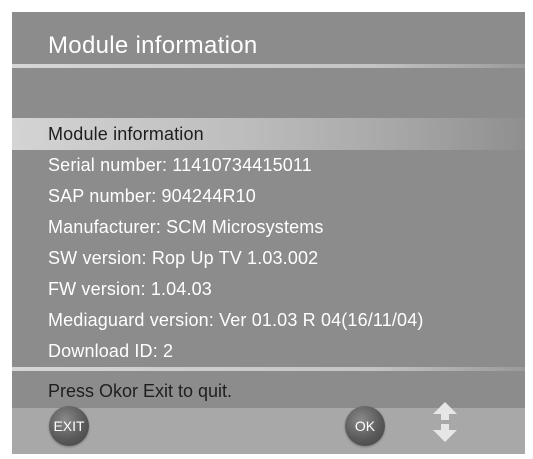 This screenshot has width=533, height=459. What do you see at coordinates (126, 134) in the screenshot?
I see `info-row-module-information: Module information` at bounding box center [126, 134].